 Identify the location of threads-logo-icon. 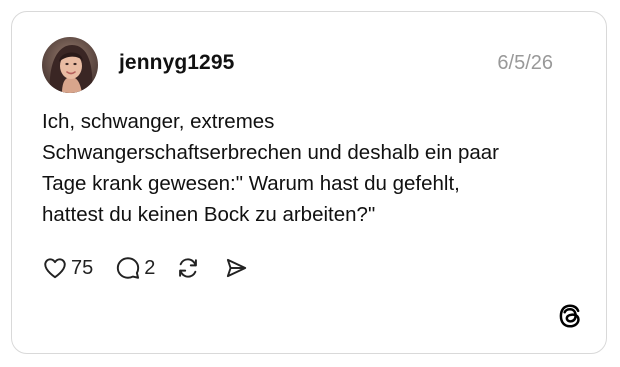
(570, 316).